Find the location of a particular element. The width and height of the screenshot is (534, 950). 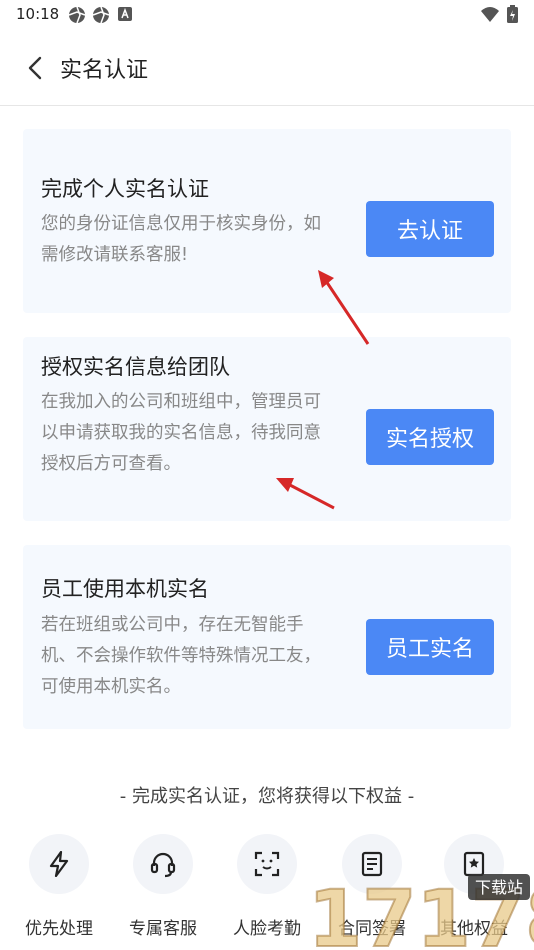

svg-text: 下载站 is located at coordinates (499, 887).